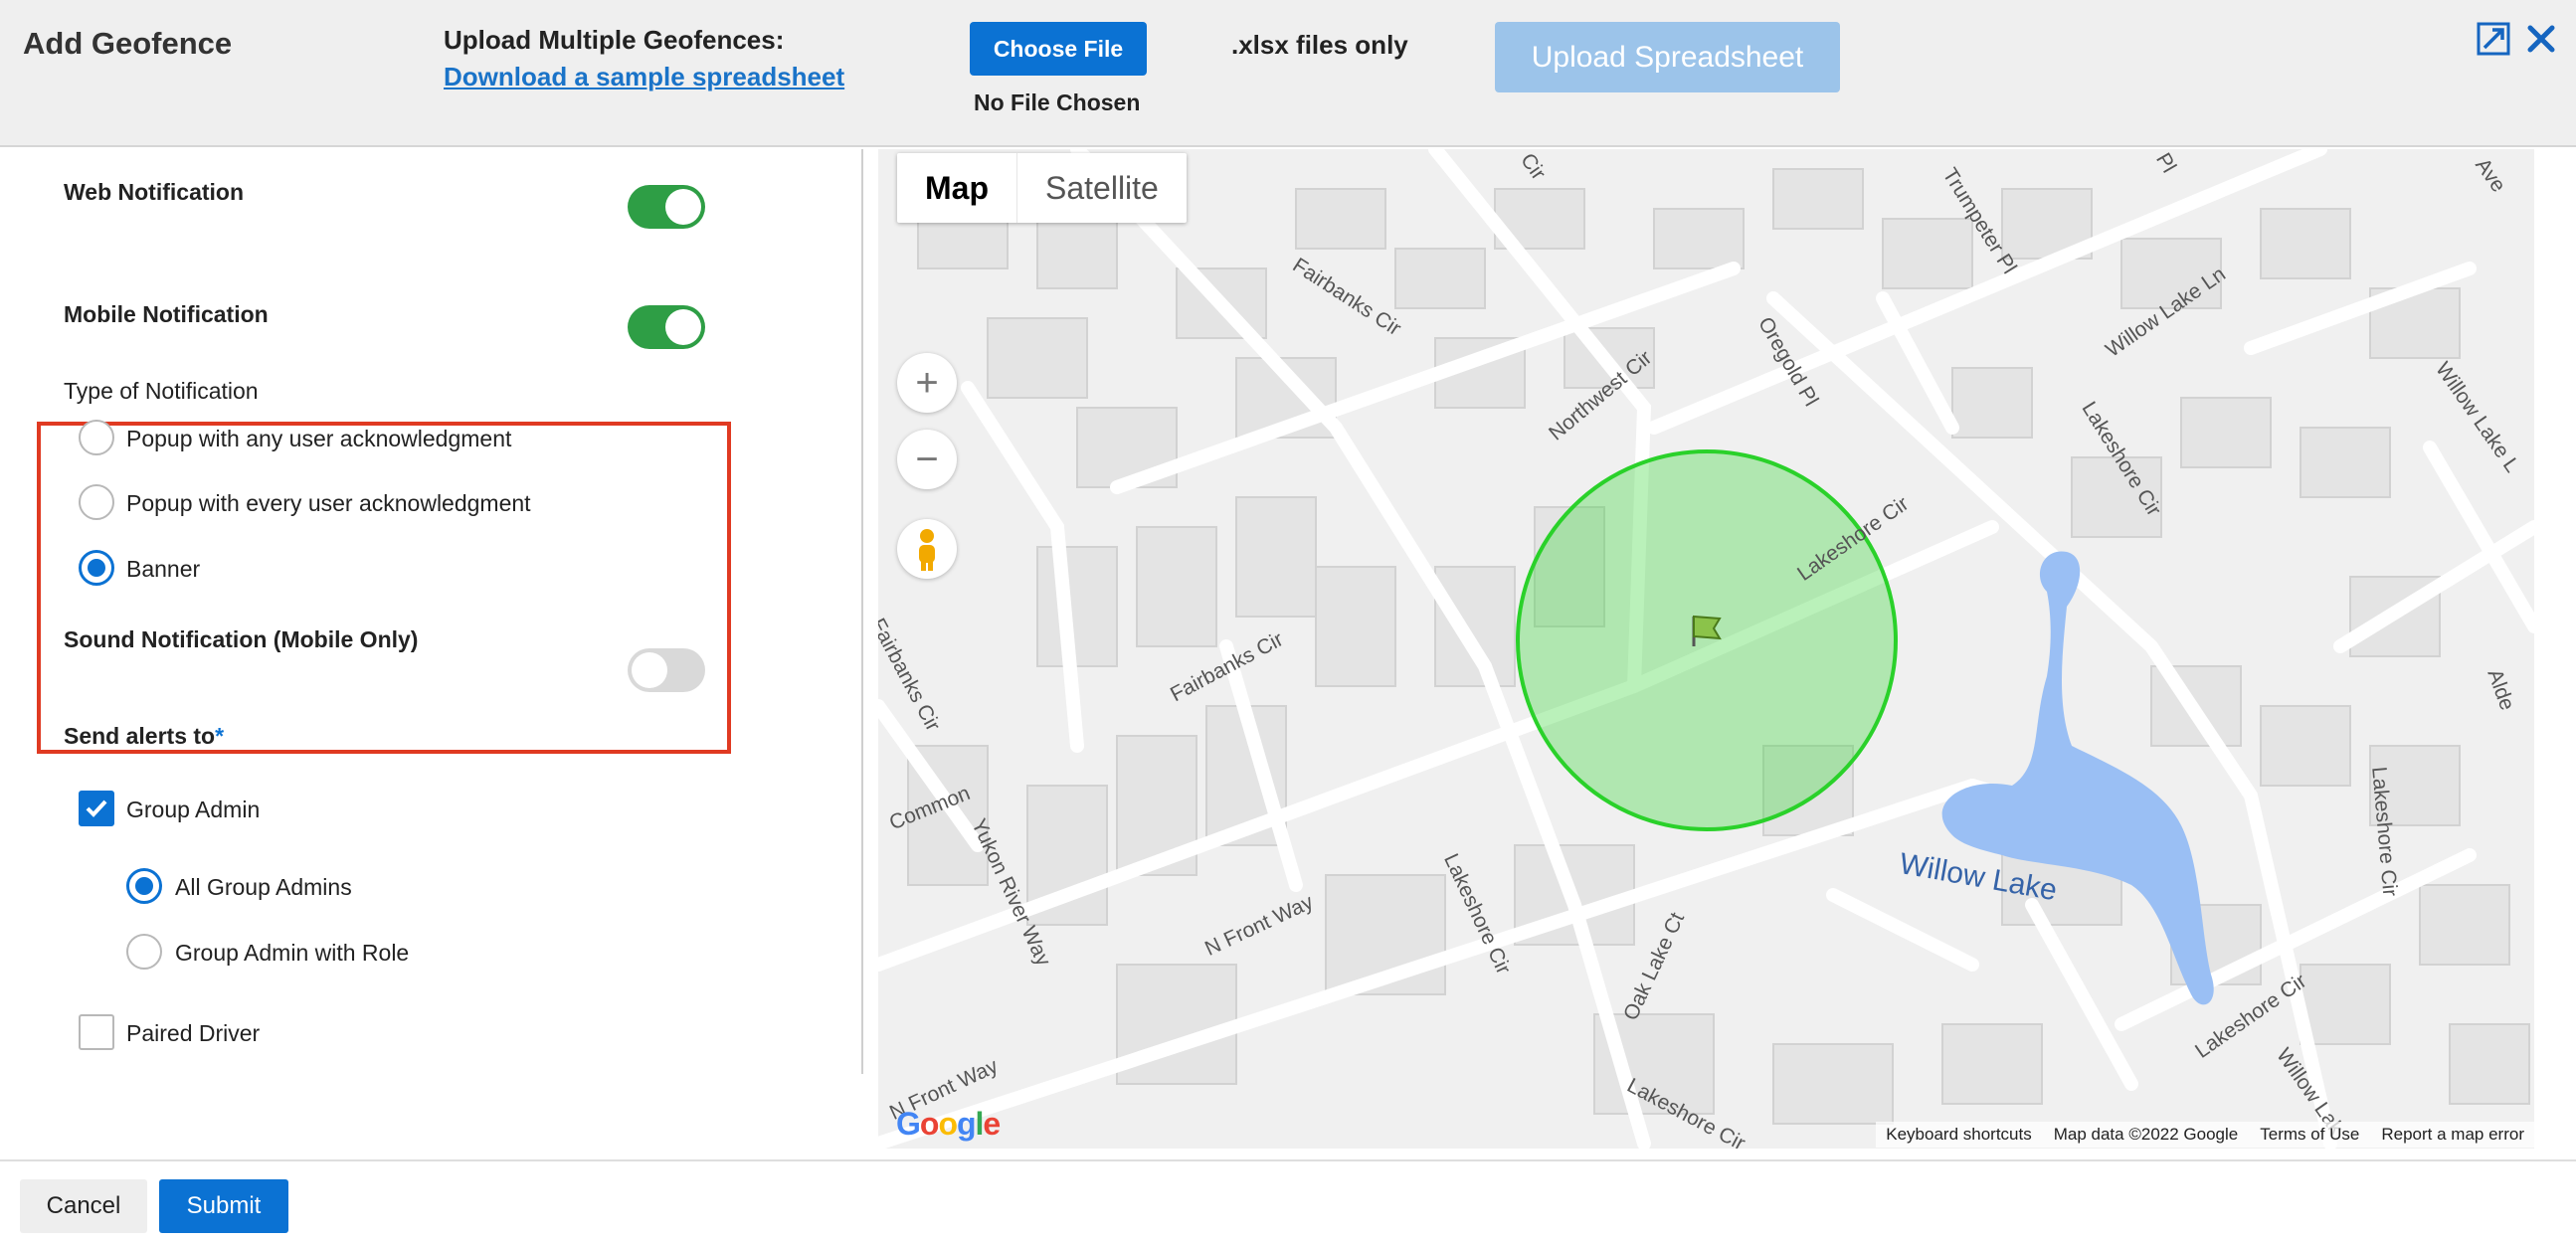 Image resolution: width=2576 pixels, height=1243 pixels. I want to click on zoom-out-button: −, so click(927, 459).